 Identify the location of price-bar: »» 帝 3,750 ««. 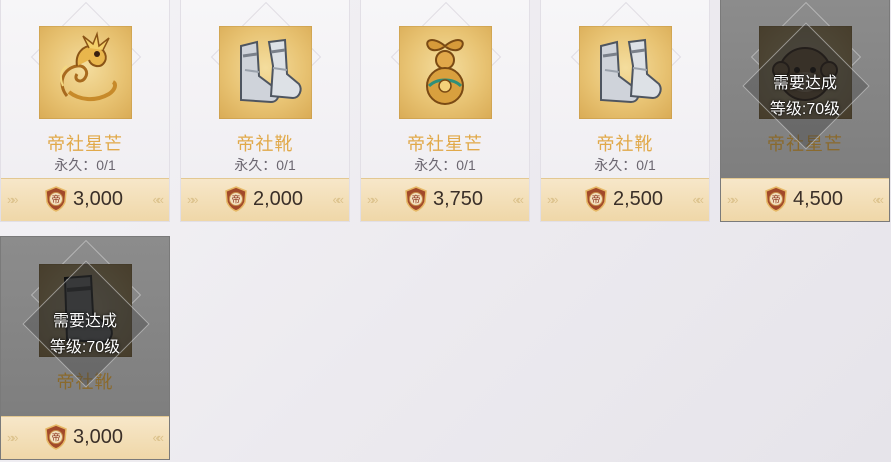
(445, 199).